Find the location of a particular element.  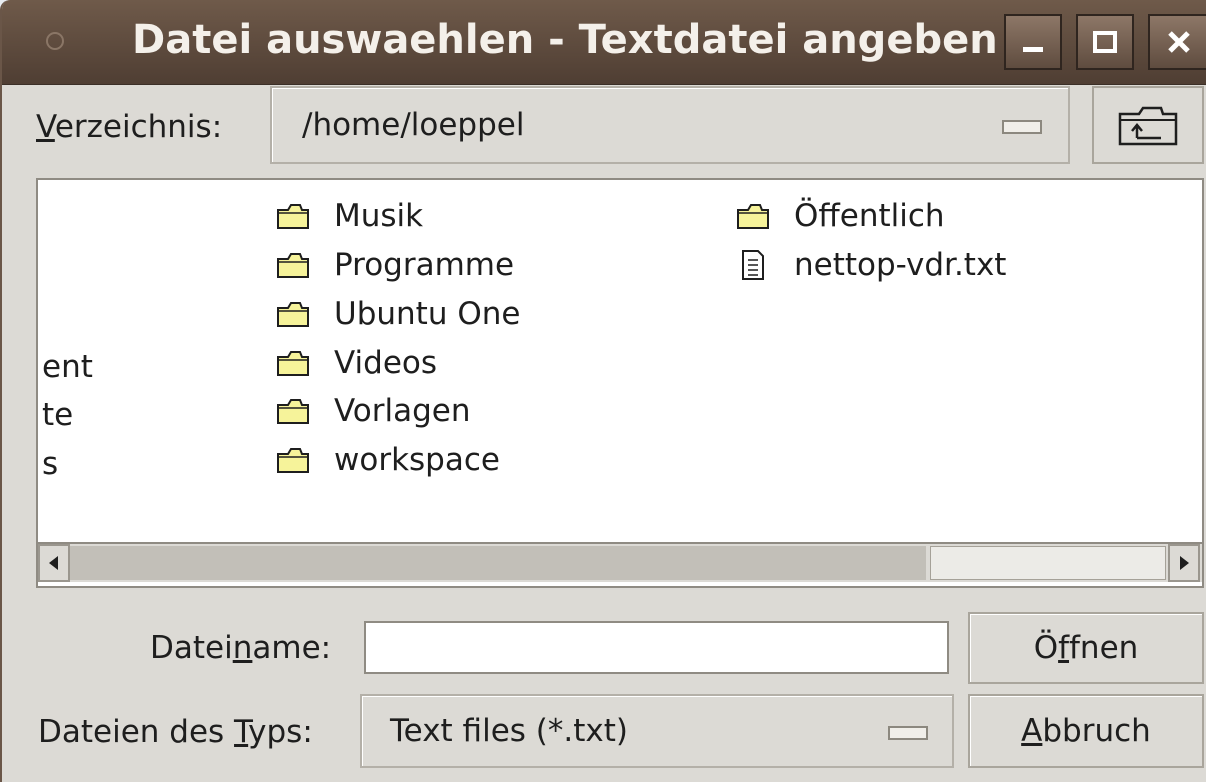

cancel-button: Abbruch is located at coordinates (1086, 731).